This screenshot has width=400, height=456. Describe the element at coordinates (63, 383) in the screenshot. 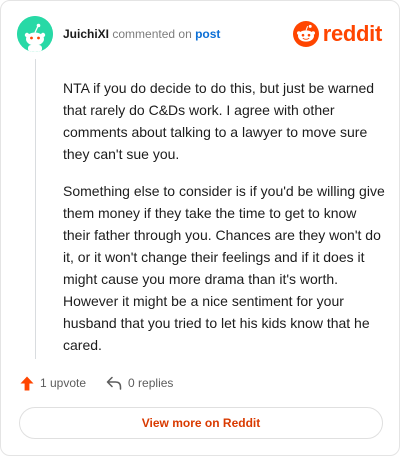

I see `upvote-count: 1 upvote` at that location.